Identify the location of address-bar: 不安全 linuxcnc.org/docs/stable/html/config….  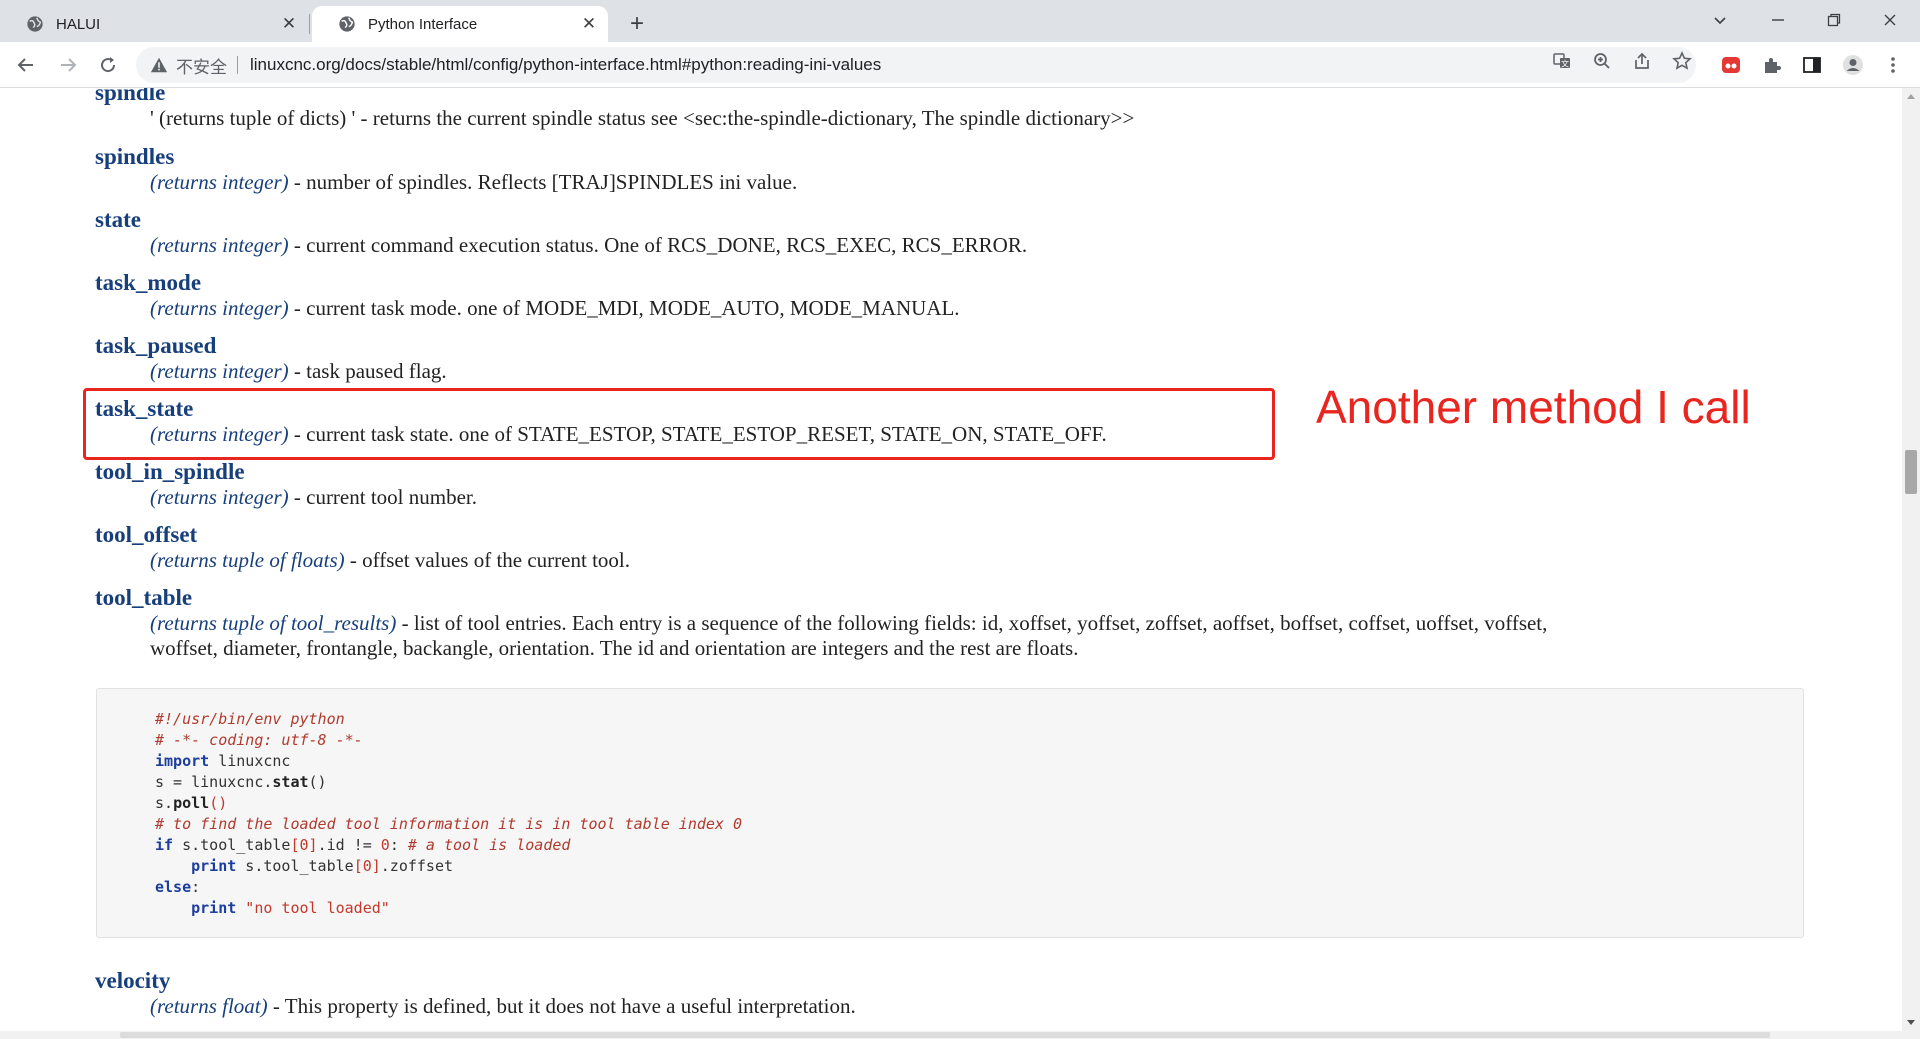
(916, 65).